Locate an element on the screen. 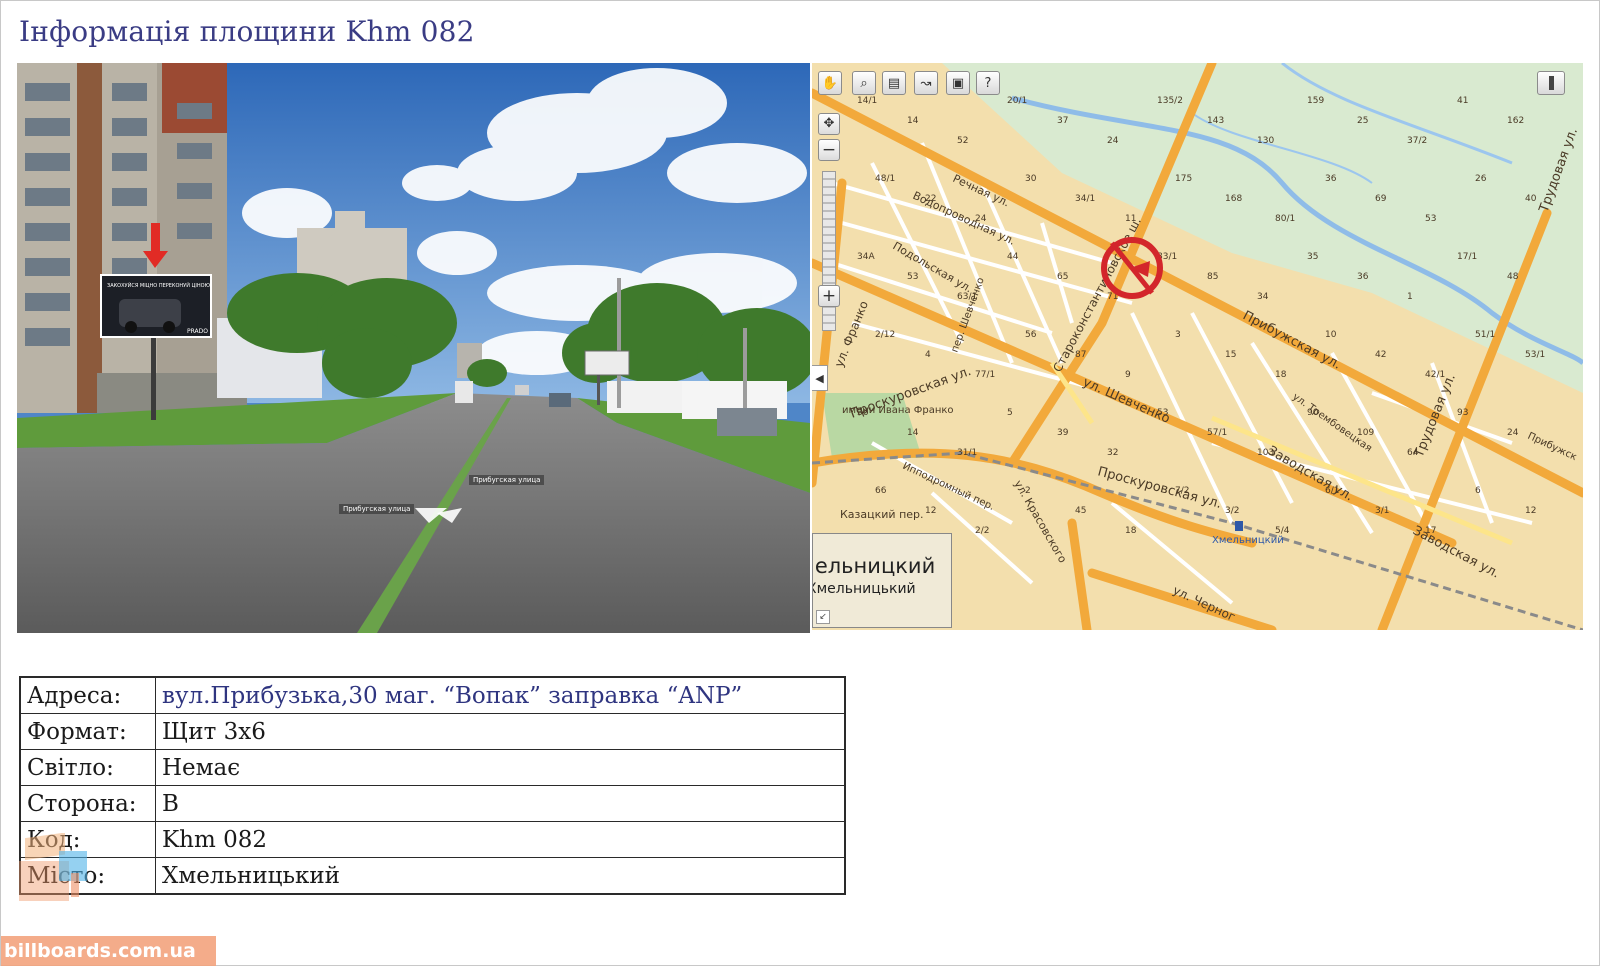 This screenshot has height=966, width=1600. house-number: 3/2 is located at coordinates (1232, 511).